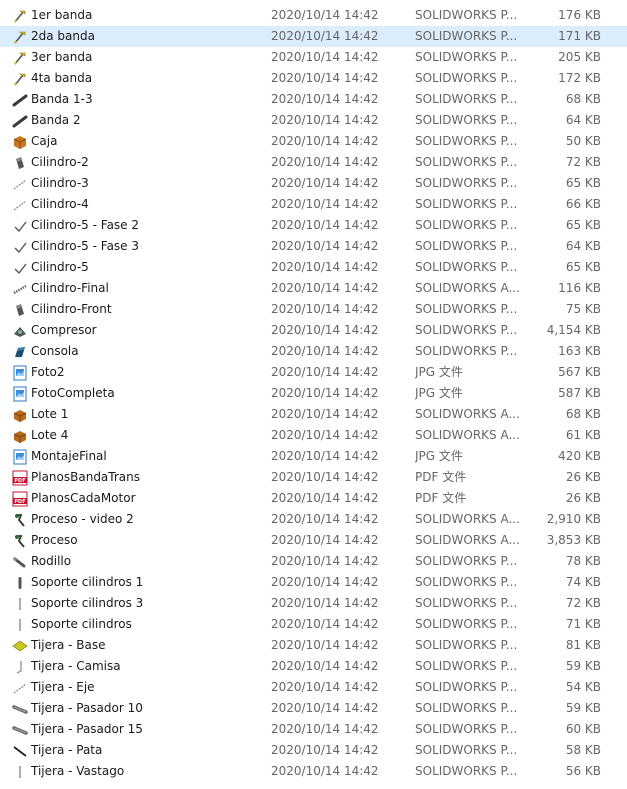  I want to click on file-row: MontajeFinal 2020/10/14 14:42 JPG 文件 420 KB, so click(313, 456).